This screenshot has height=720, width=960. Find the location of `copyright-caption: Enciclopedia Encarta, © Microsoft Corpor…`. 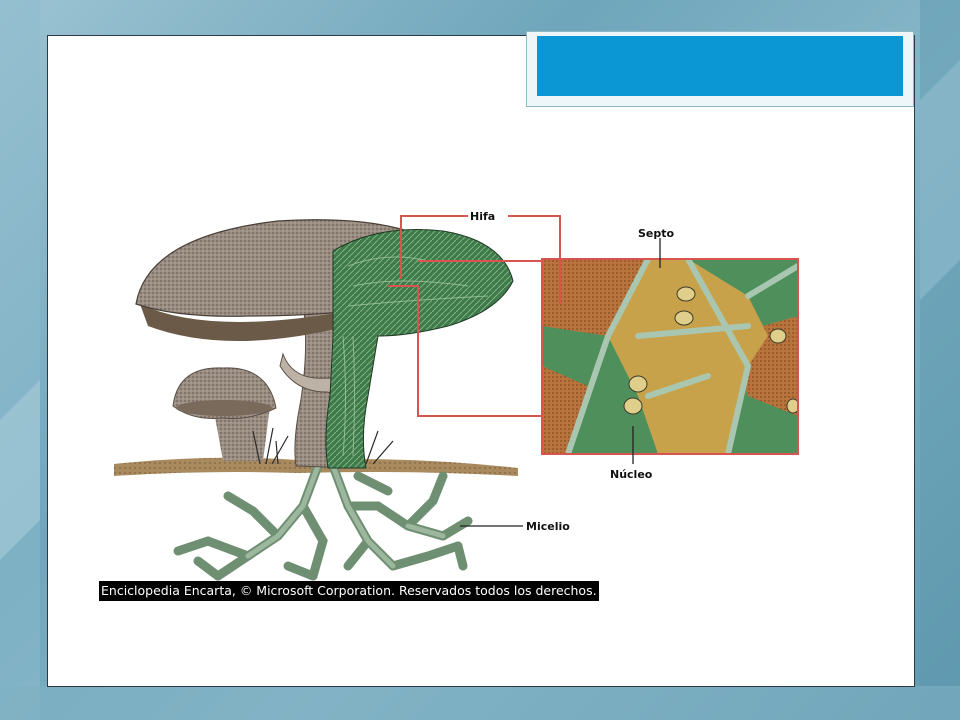

copyright-caption: Enciclopedia Encarta, © Microsoft Corpor… is located at coordinates (349, 591).